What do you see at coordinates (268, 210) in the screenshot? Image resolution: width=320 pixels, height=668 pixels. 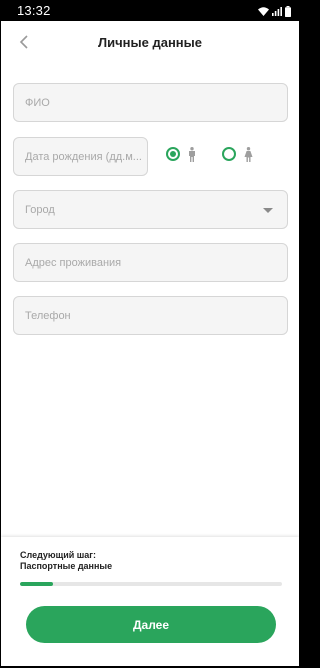 I see `chevron-down-icon` at bounding box center [268, 210].